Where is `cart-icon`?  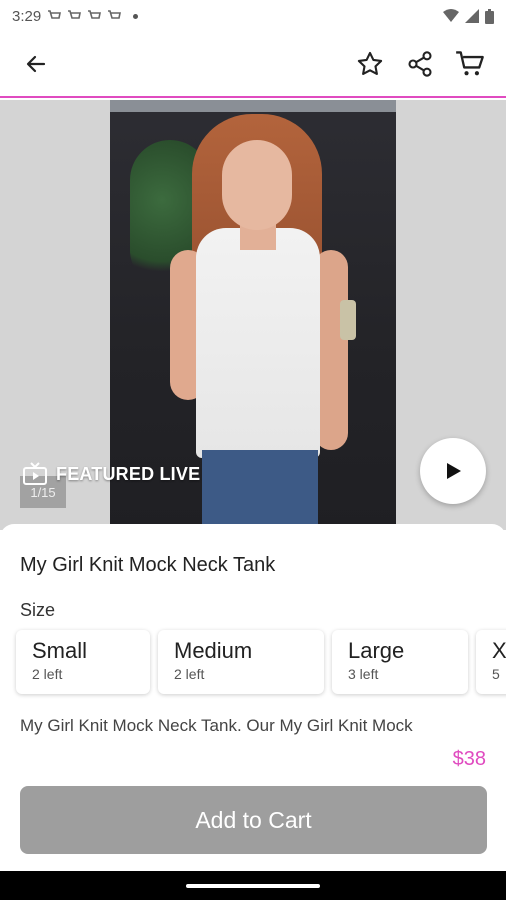
cart-icon is located at coordinates (470, 63).